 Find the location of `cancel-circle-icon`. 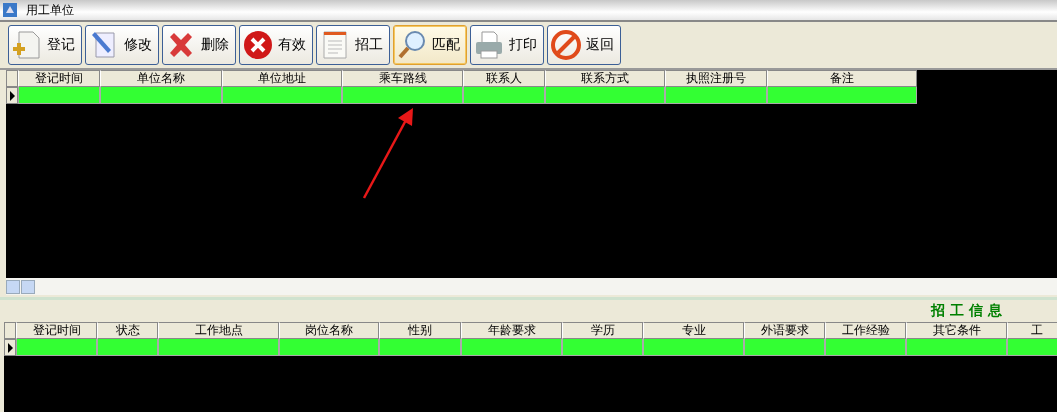

cancel-circle-icon is located at coordinates (258, 45).